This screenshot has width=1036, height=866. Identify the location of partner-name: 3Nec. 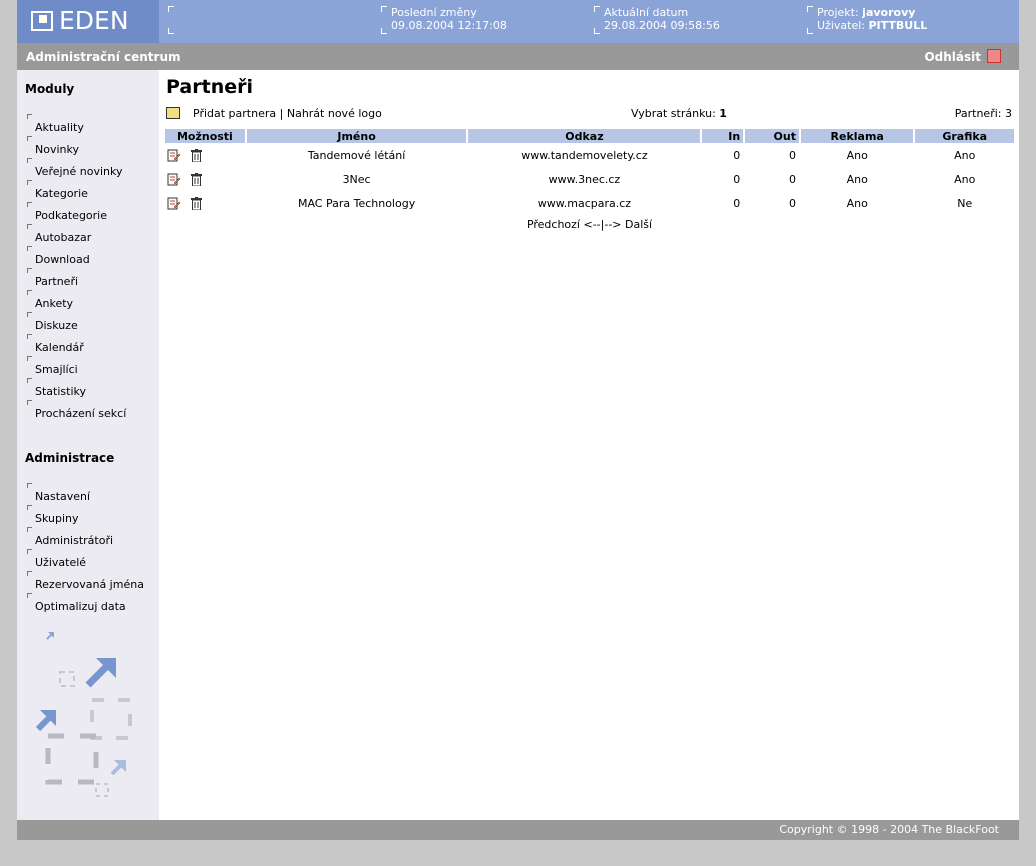
(356, 179).